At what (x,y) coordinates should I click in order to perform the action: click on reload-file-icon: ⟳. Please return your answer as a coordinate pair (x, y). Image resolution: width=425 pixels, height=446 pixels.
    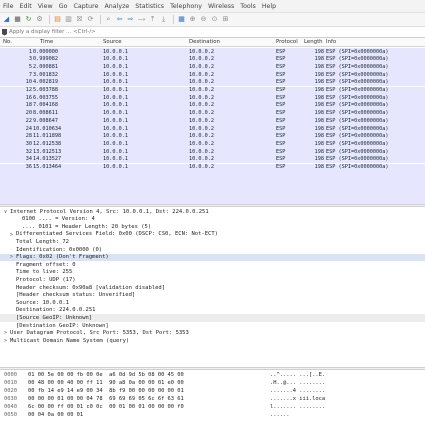
    Looking at the image, I should click on (90, 19).